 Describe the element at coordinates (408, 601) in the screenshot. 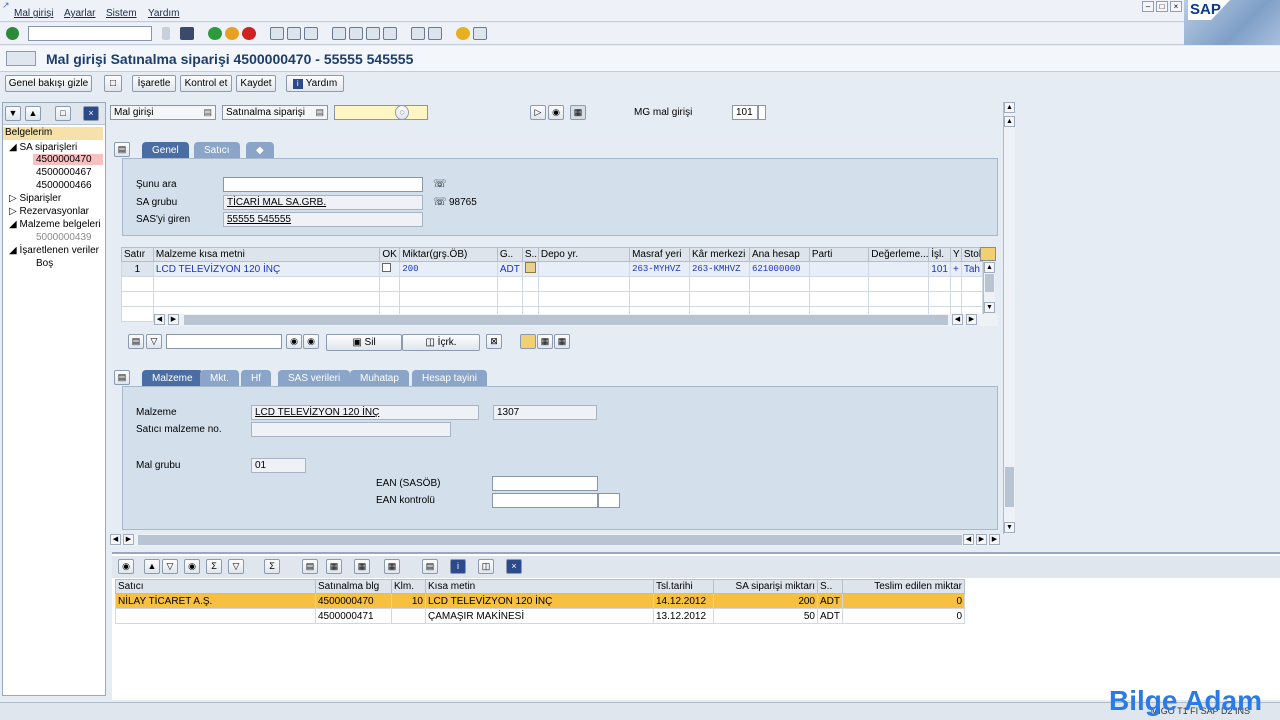

I see `table-cell: 10` at that location.